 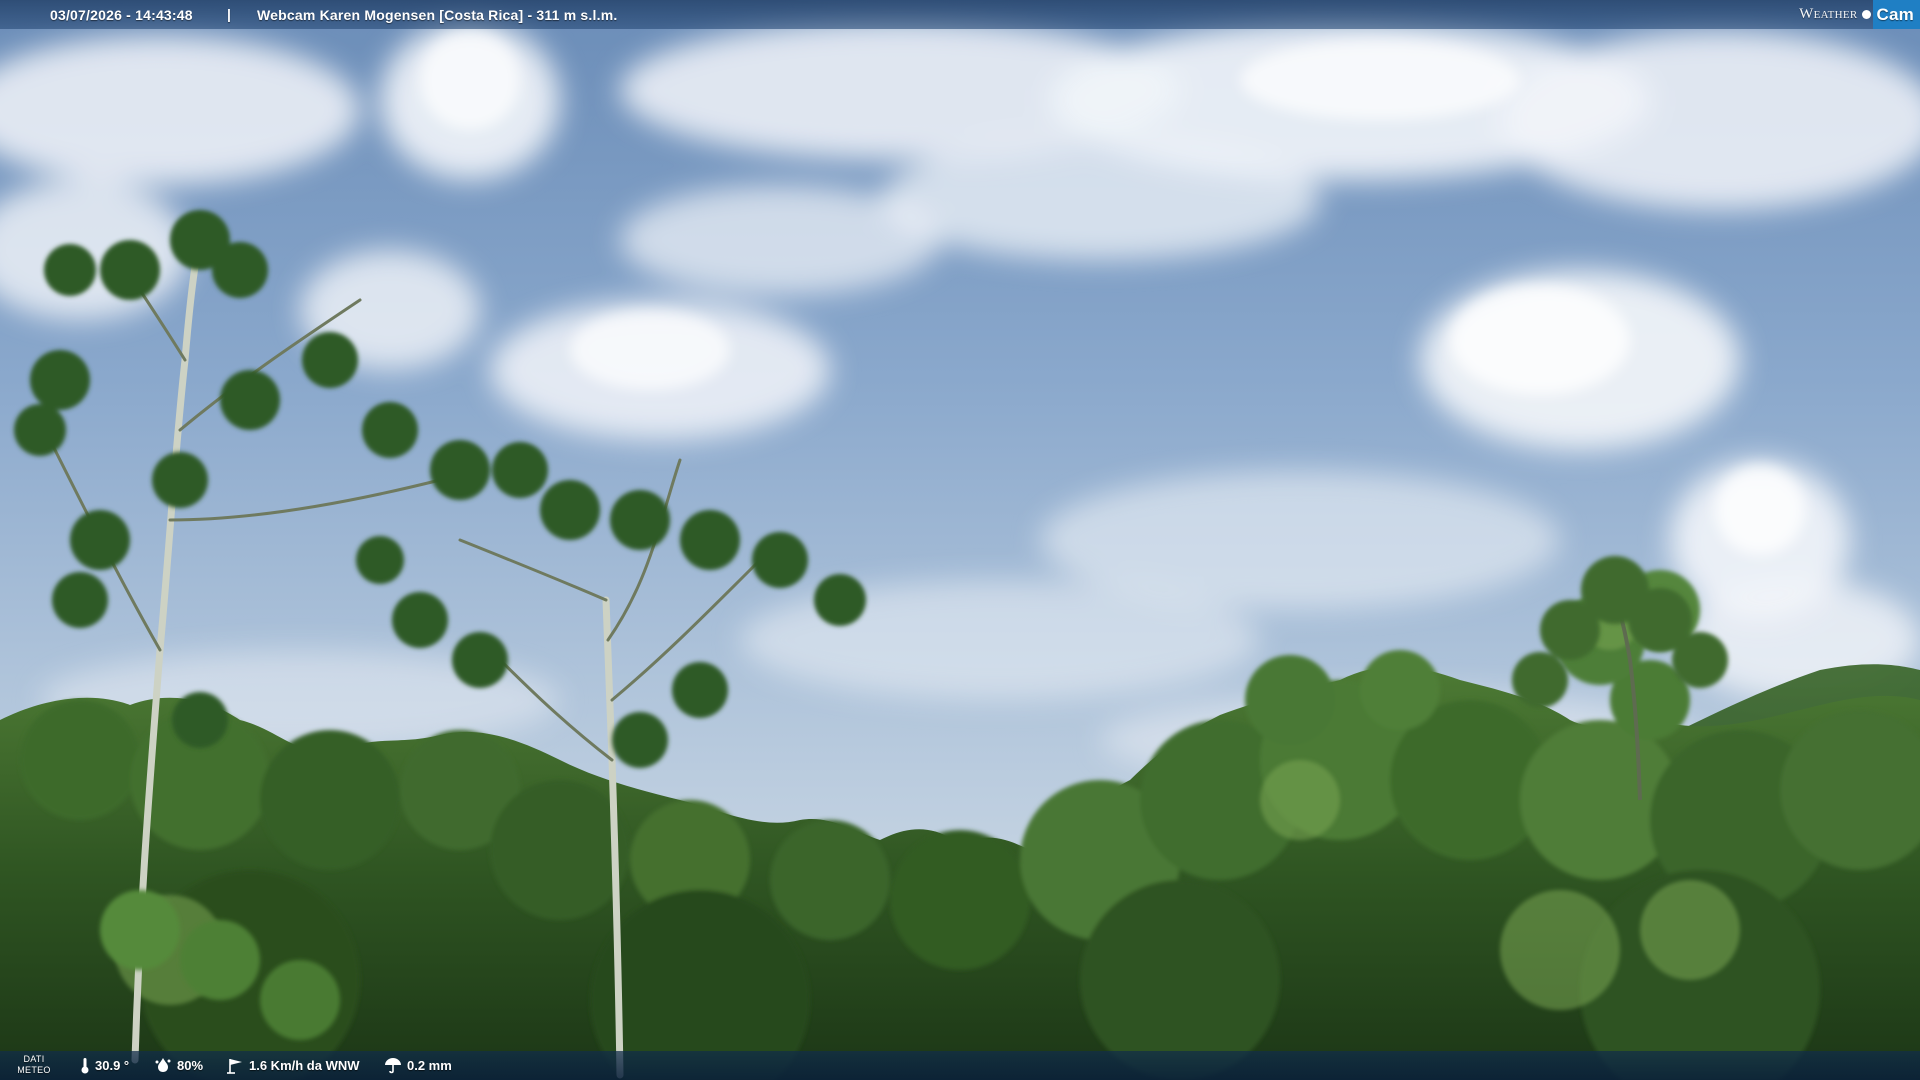 What do you see at coordinates (34, 1070) in the screenshot?
I see `meteo-label-line2: METEO` at bounding box center [34, 1070].